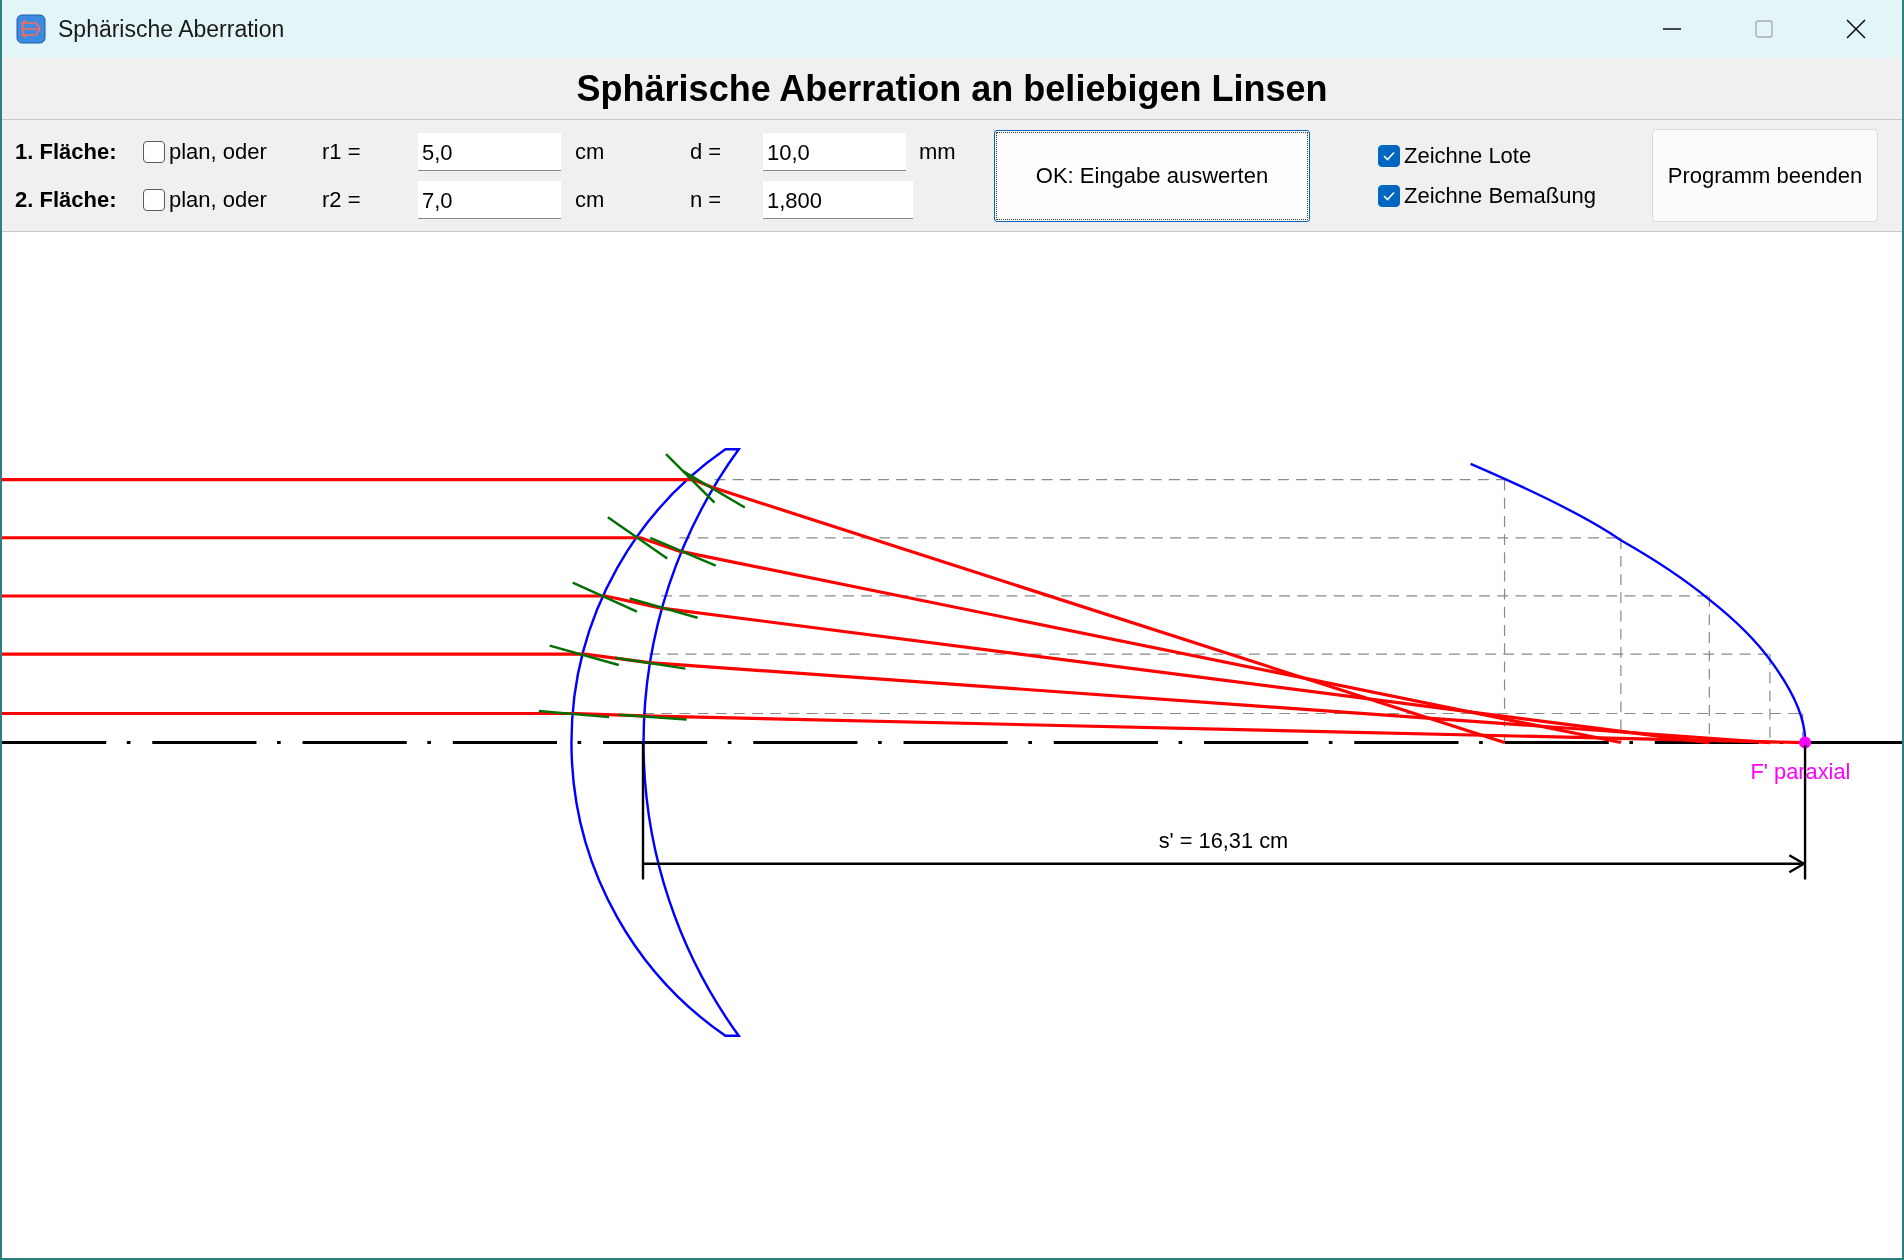  I want to click on radius-field: 7,0, so click(489, 199).